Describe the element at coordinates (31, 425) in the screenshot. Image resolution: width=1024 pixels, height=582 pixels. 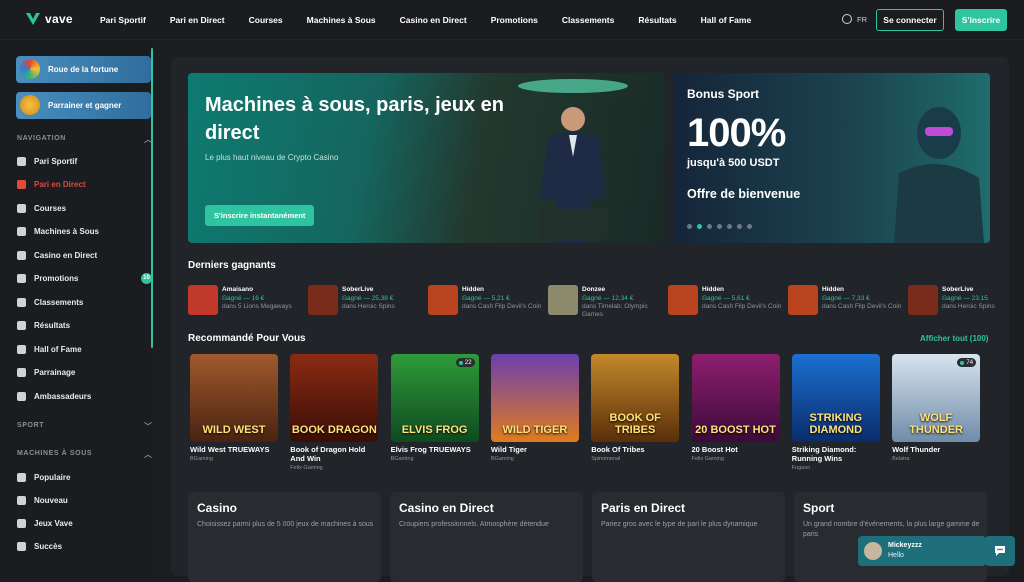
I see `section-label: SPORT` at that location.